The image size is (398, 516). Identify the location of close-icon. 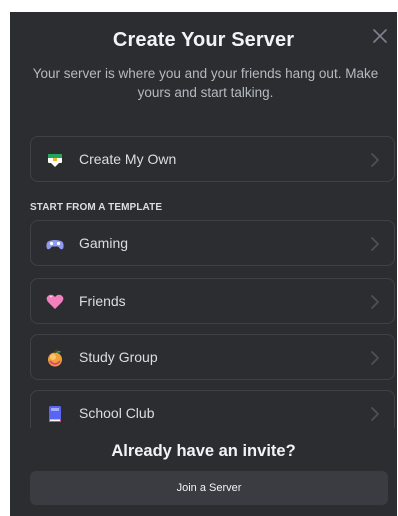
(380, 36).